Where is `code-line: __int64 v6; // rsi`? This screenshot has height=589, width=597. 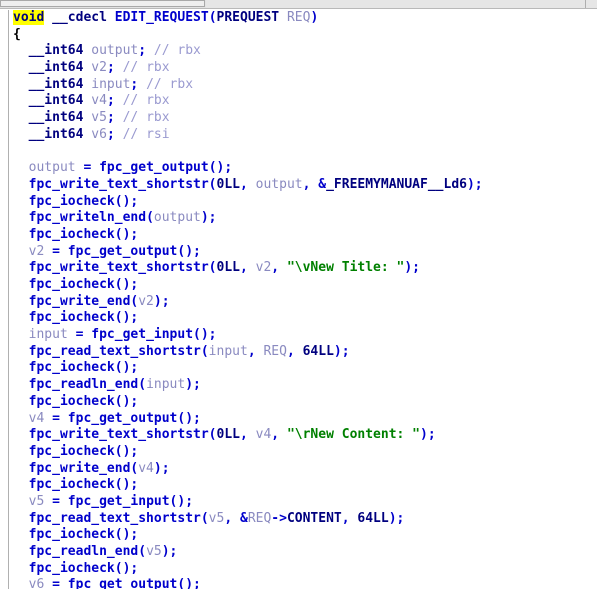
code-line: __int64 v6; // rsi is located at coordinates (298, 135).